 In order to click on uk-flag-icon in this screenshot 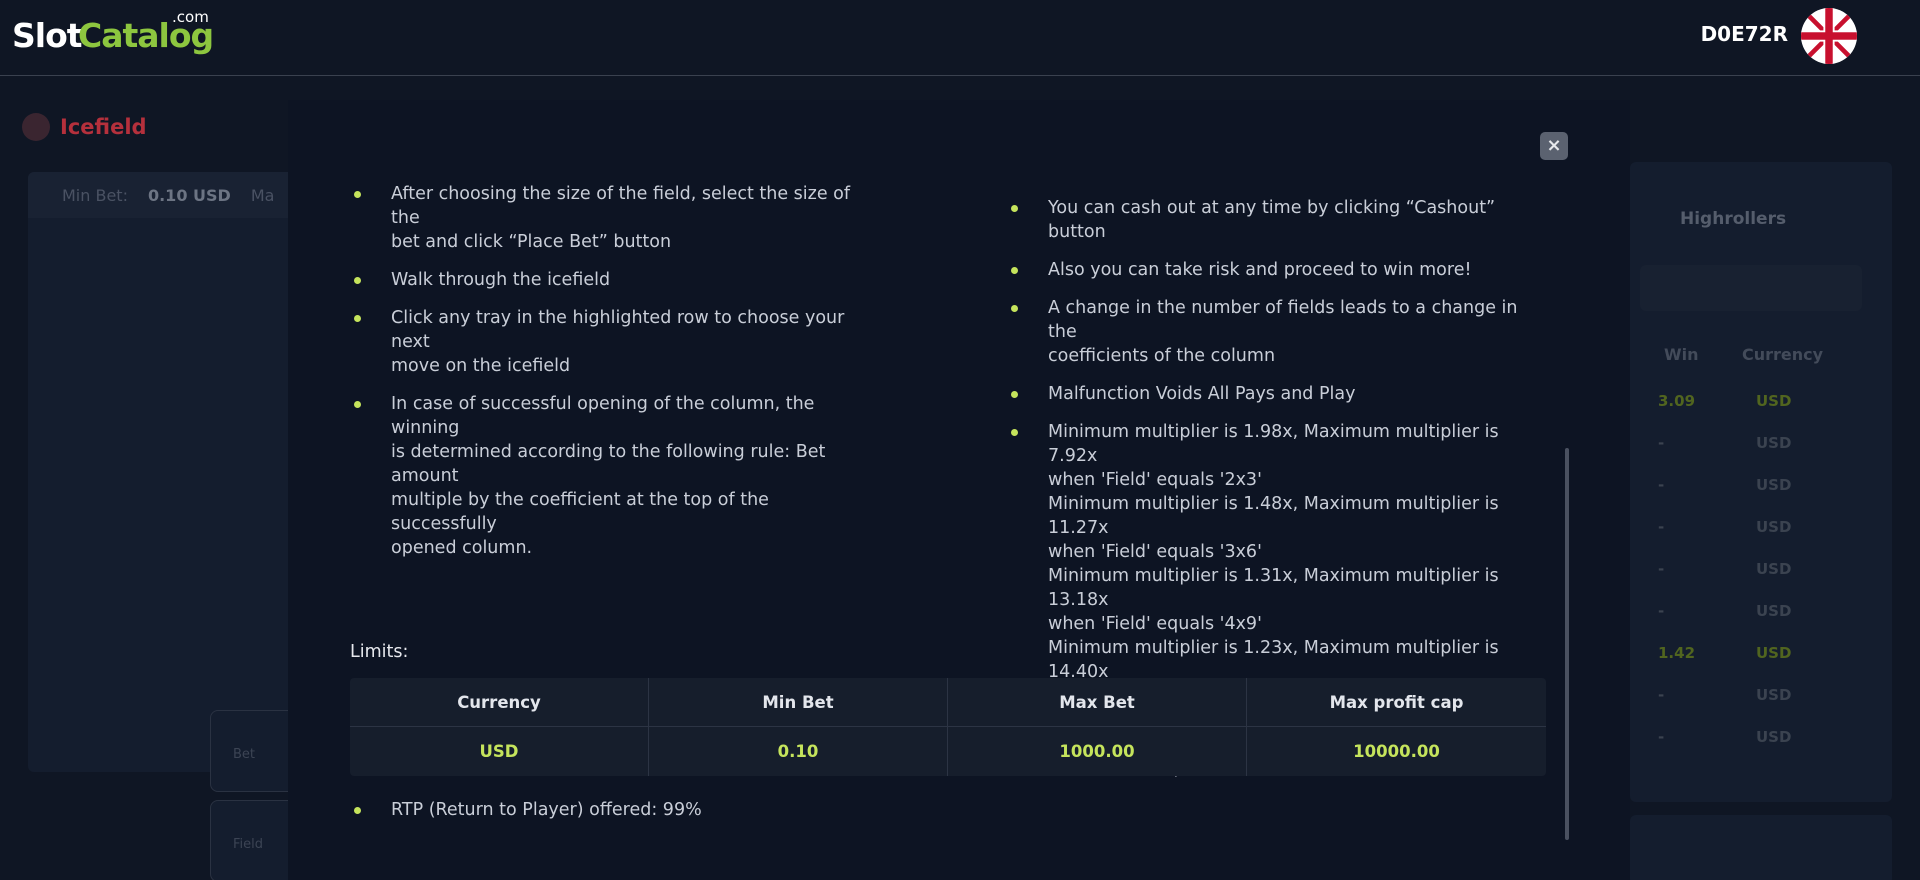, I will do `click(1829, 36)`.